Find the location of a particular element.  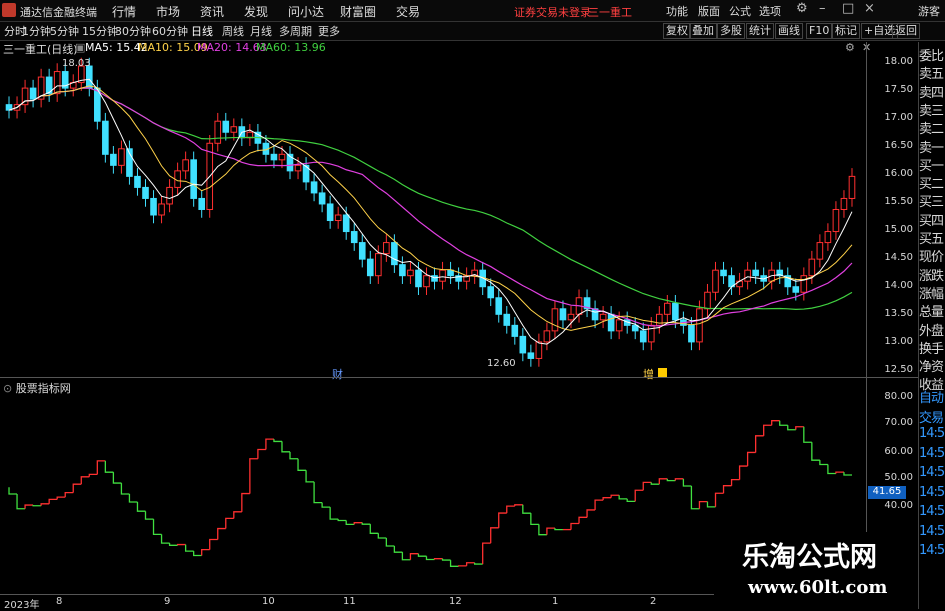

menu-hangqing: 行情 is located at coordinates (124, 11).